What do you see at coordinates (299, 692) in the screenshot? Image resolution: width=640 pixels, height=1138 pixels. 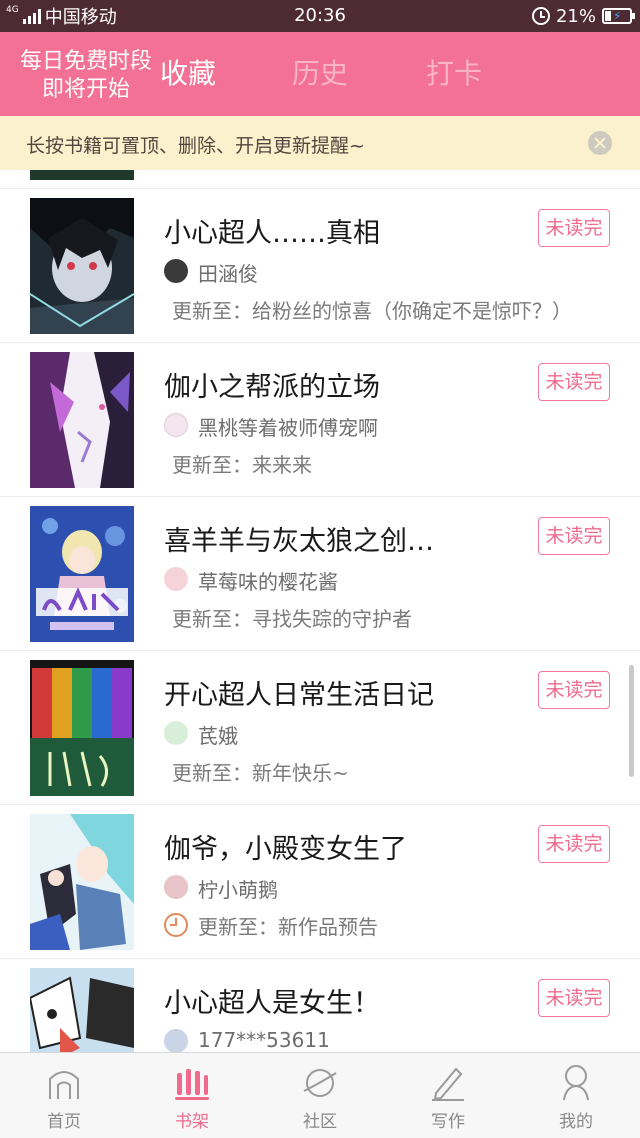 I see `book-title: 开心超人日常生活日记` at bounding box center [299, 692].